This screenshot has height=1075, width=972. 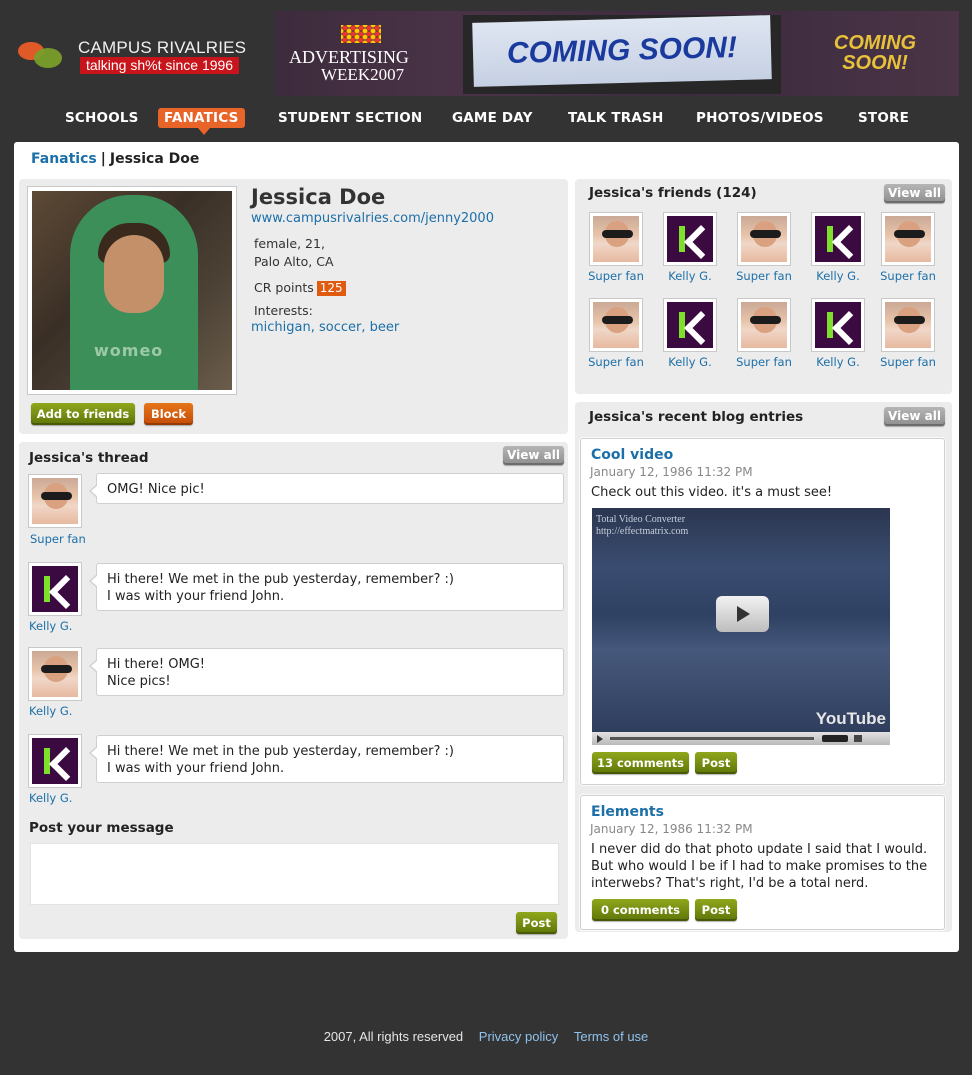 What do you see at coordinates (883, 118) in the screenshot?
I see `nav-store: STORE` at bounding box center [883, 118].